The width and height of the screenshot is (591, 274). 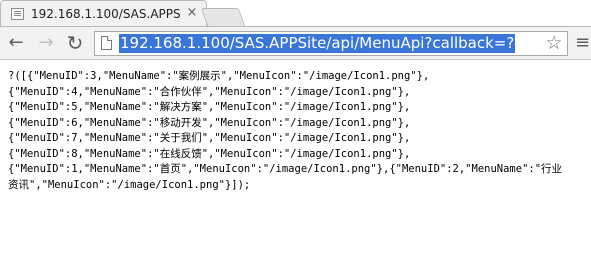 I want to click on page-icon, so click(x=106, y=43).